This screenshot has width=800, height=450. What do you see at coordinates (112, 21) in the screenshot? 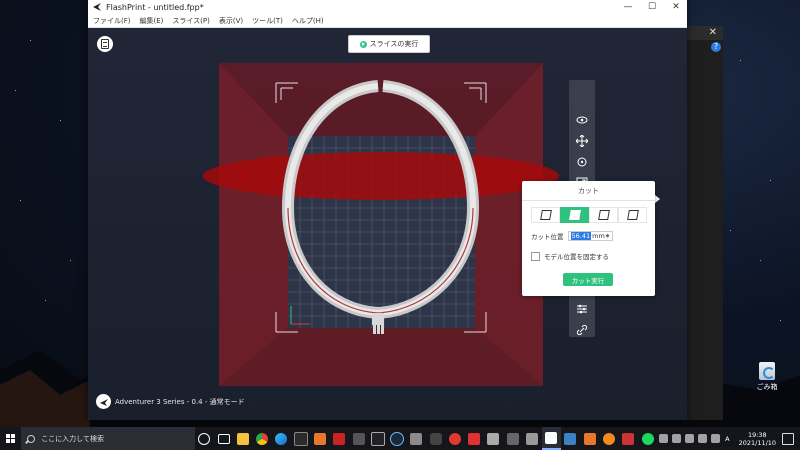
I see `menu-file: ファイル(F)` at bounding box center [112, 21].